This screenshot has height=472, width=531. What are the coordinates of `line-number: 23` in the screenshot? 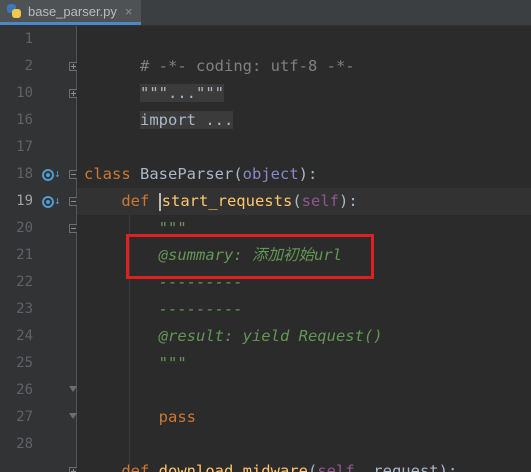 It's located at (24, 309).